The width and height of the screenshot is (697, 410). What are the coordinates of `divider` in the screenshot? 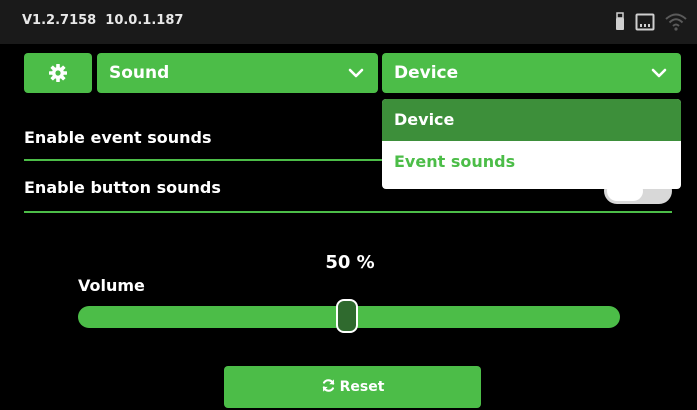 It's located at (348, 212).